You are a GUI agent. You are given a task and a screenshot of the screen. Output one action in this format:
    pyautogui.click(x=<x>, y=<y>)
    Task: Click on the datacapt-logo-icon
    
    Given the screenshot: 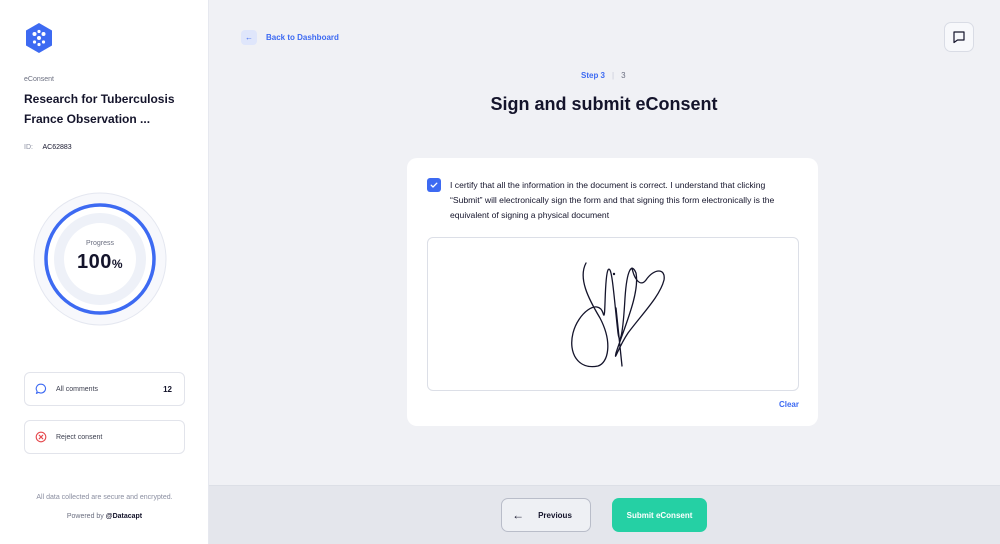 What is the action you would take?
    pyautogui.click(x=39, y=38)
    